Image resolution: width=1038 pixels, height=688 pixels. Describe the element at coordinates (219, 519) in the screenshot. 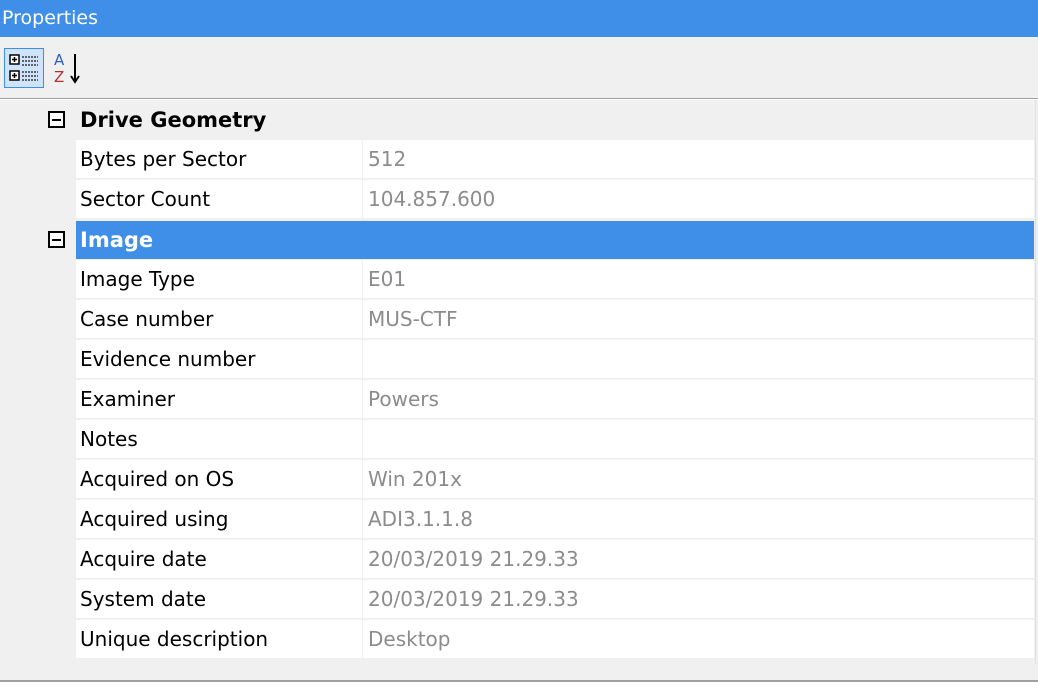

I see `property-name: Acquired using` at that location.